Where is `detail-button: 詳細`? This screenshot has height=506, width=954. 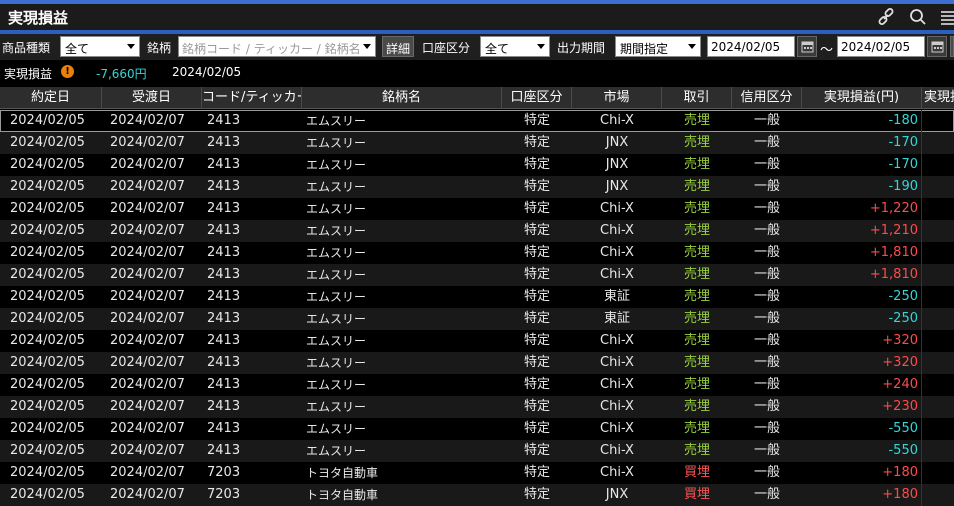 detail-button: 詳細 is located at coordinates (398, 46).